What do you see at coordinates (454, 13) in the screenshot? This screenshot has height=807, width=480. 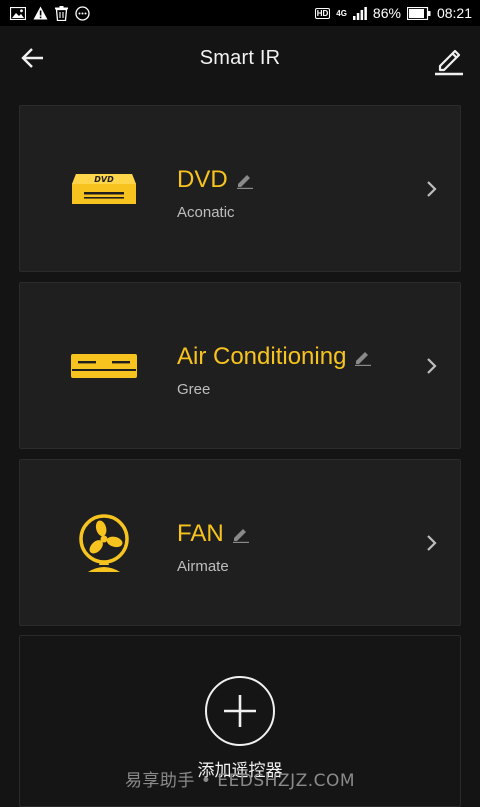 I see `clock: 08:21` at bounding box center [454, 13].